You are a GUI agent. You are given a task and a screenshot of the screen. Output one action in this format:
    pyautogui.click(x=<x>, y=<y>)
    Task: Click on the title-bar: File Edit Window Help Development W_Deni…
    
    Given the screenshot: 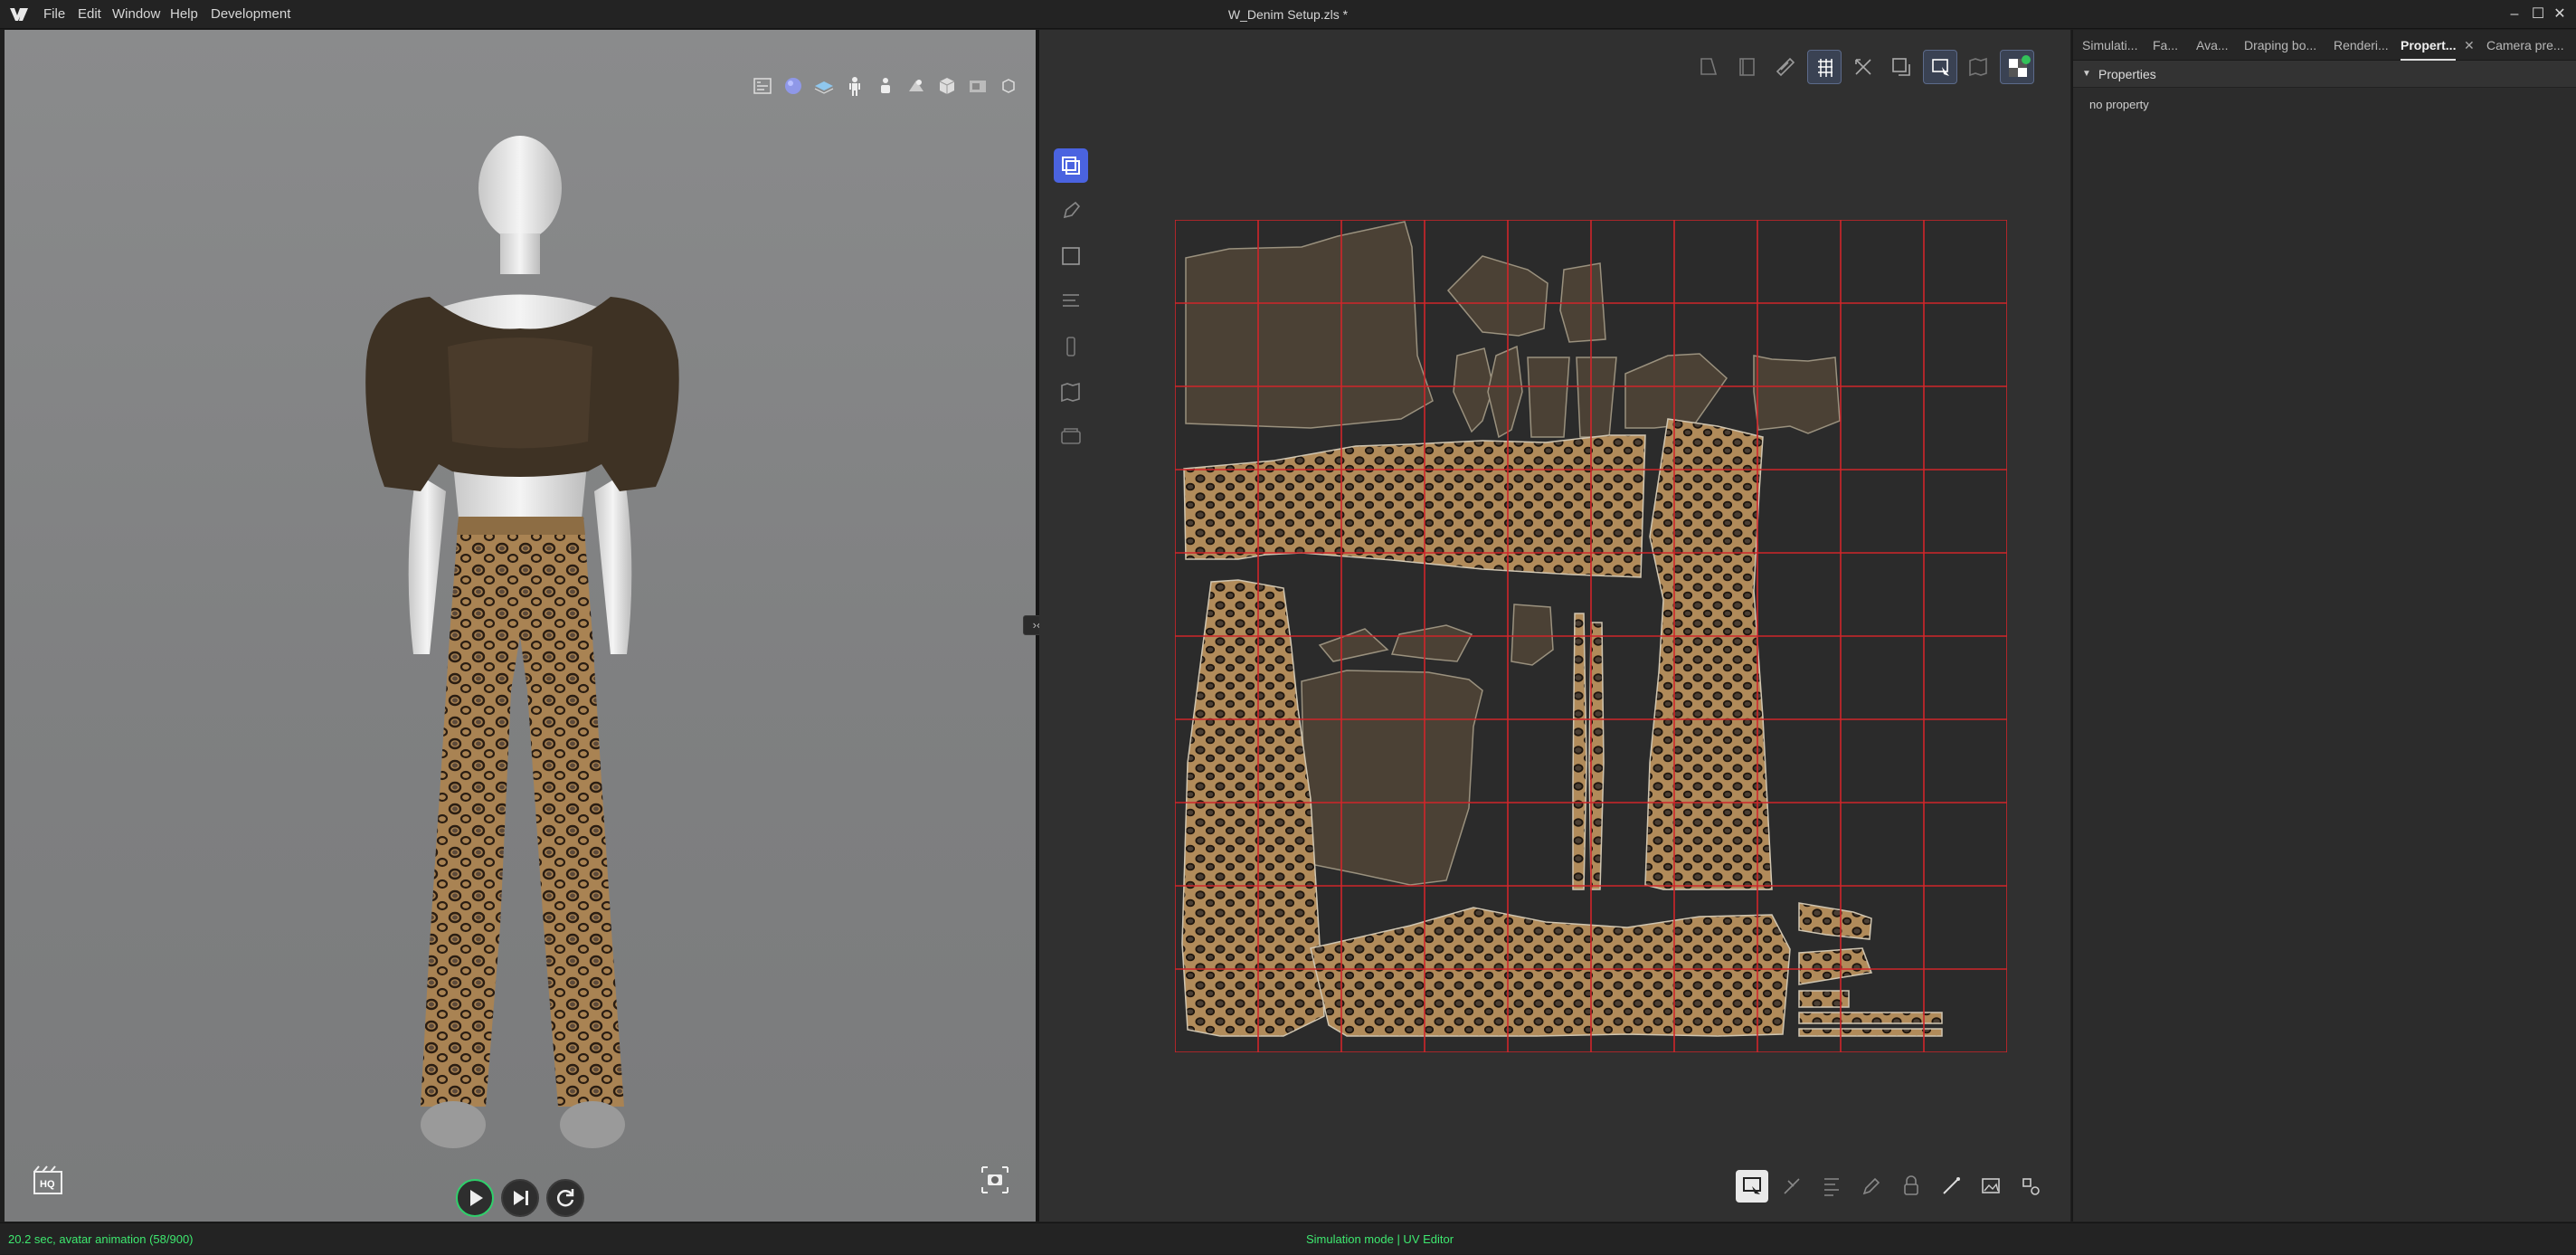 What is the action you would take?
    pyautogui.click(x=1288, y=14)
    